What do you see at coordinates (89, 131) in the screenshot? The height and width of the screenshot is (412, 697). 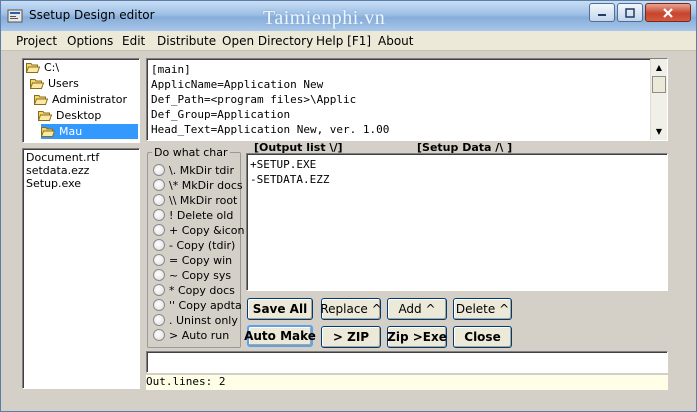 I see `dir-item-mau: Mau` at bounding box center [89, 131].